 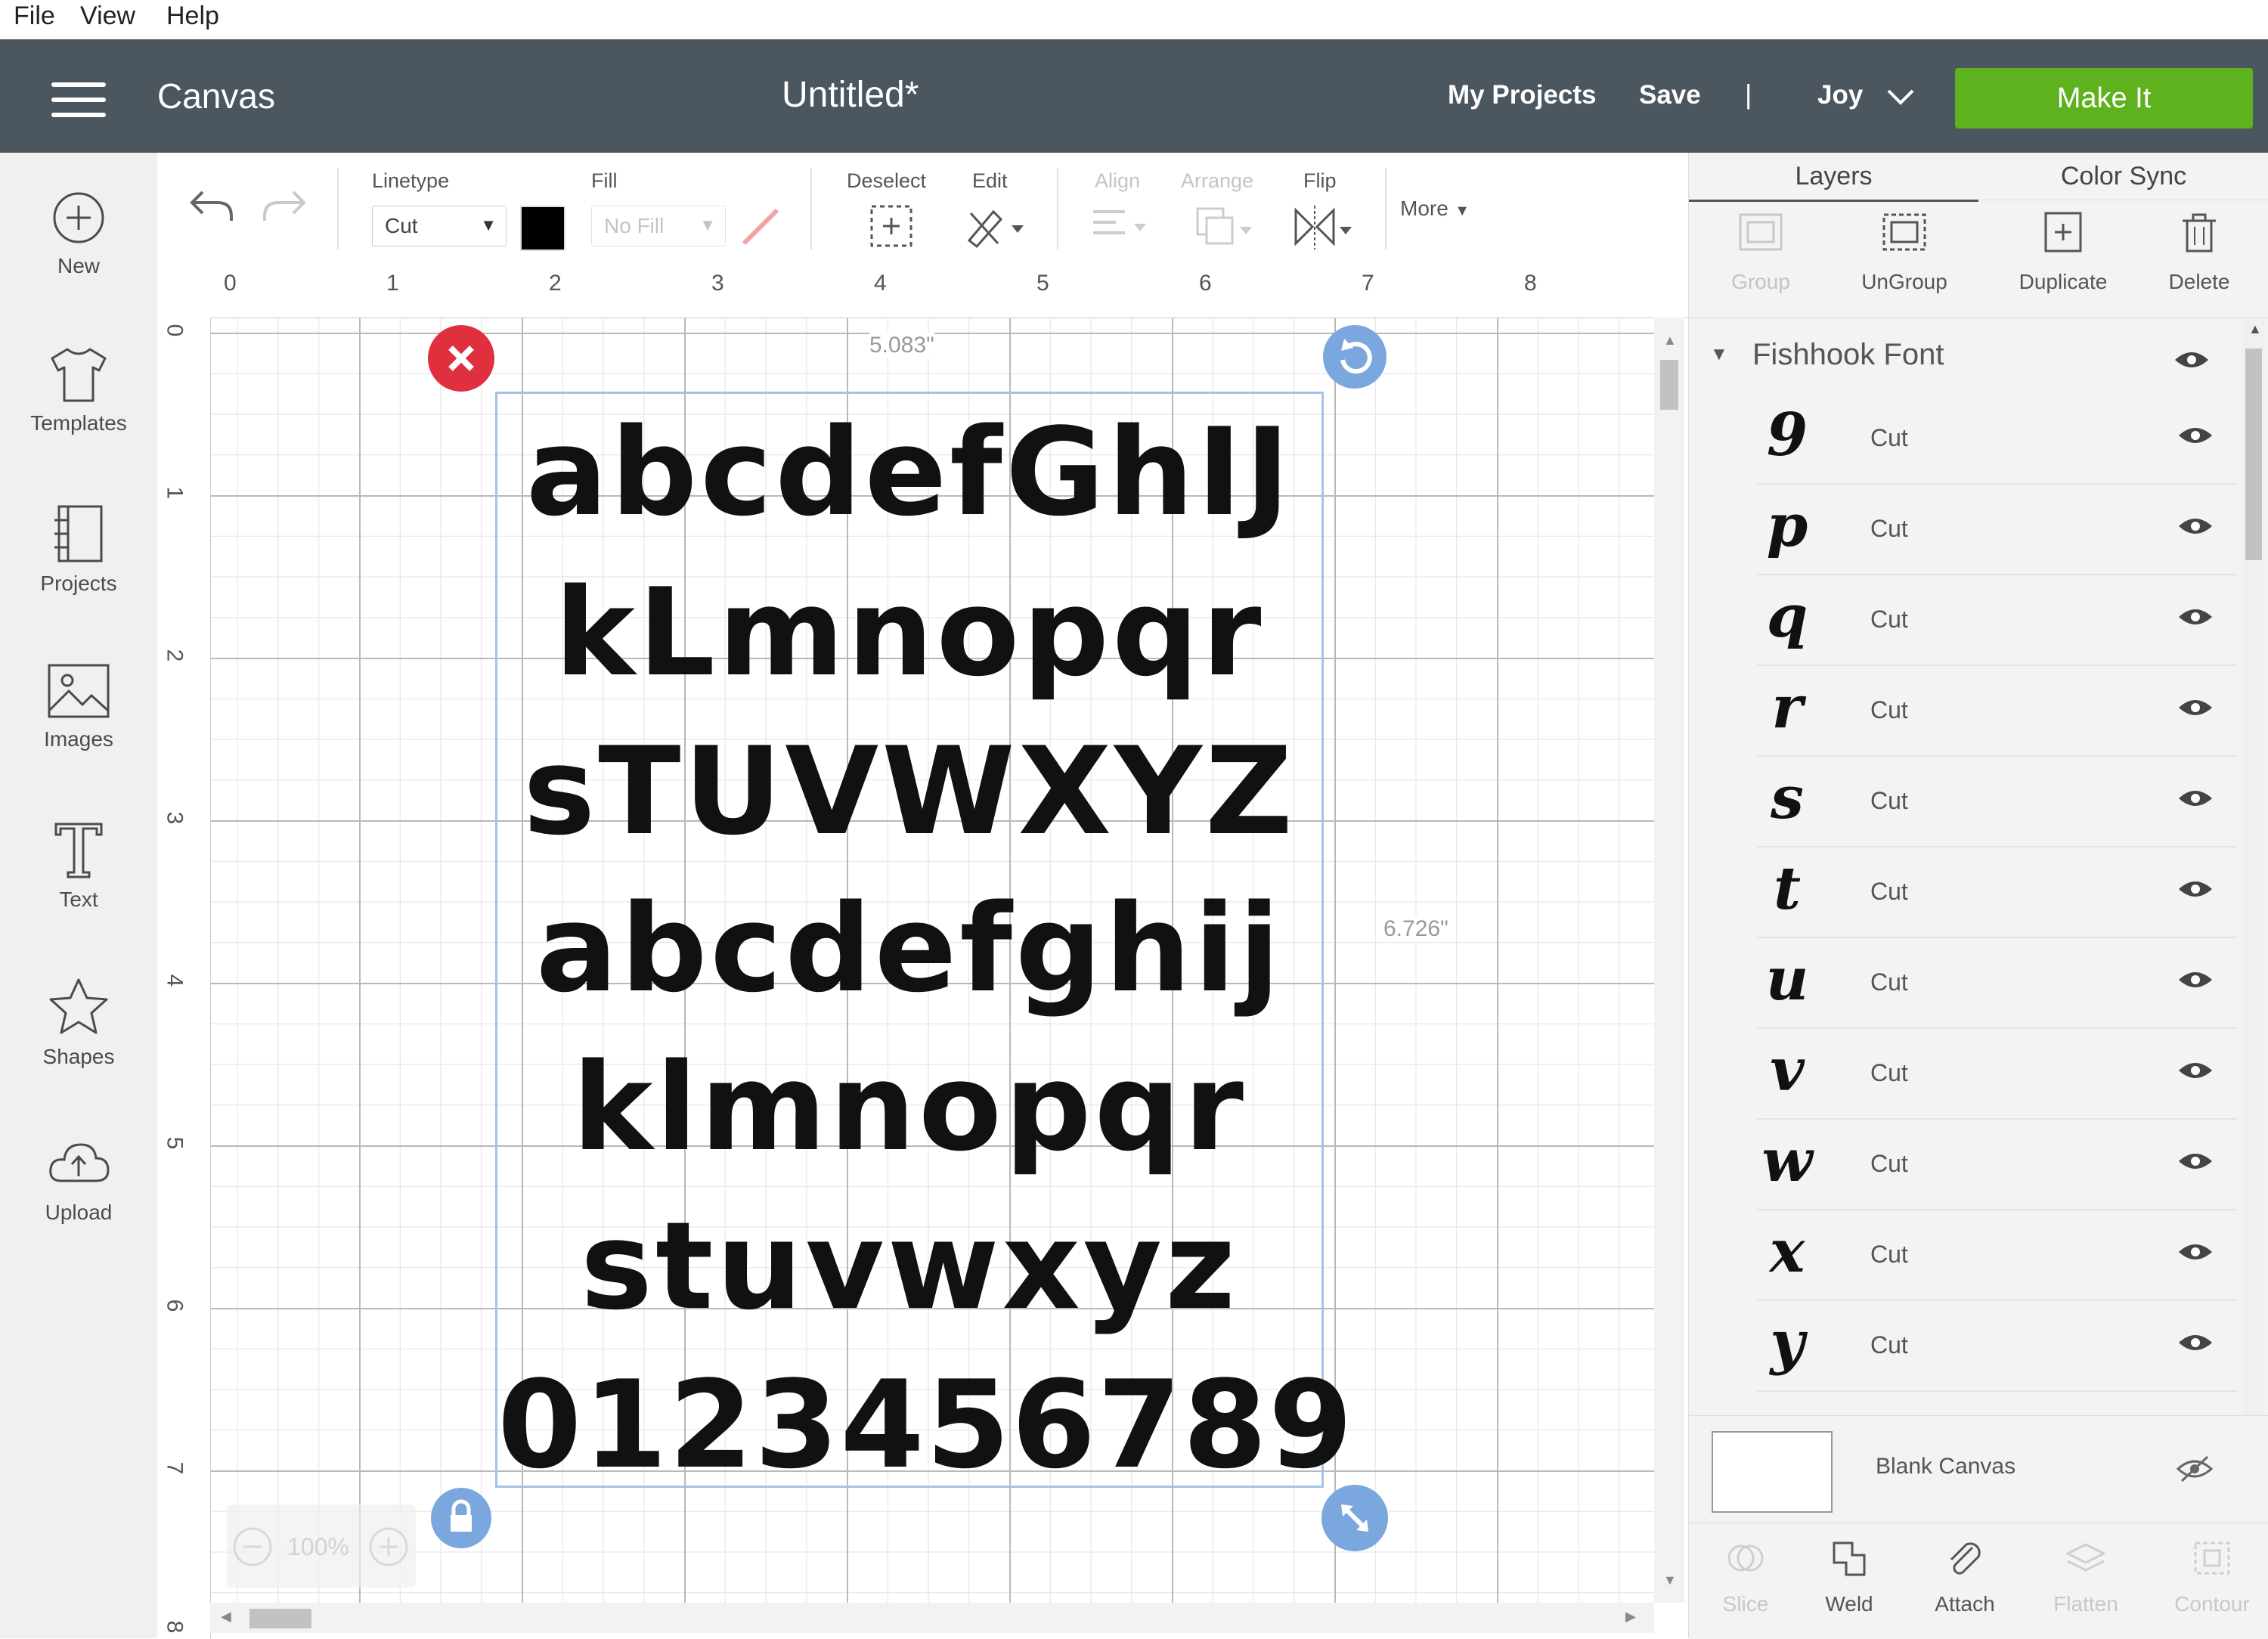 I want to click on duplicate-label: Duplicate, so click(x=2063, y=281).